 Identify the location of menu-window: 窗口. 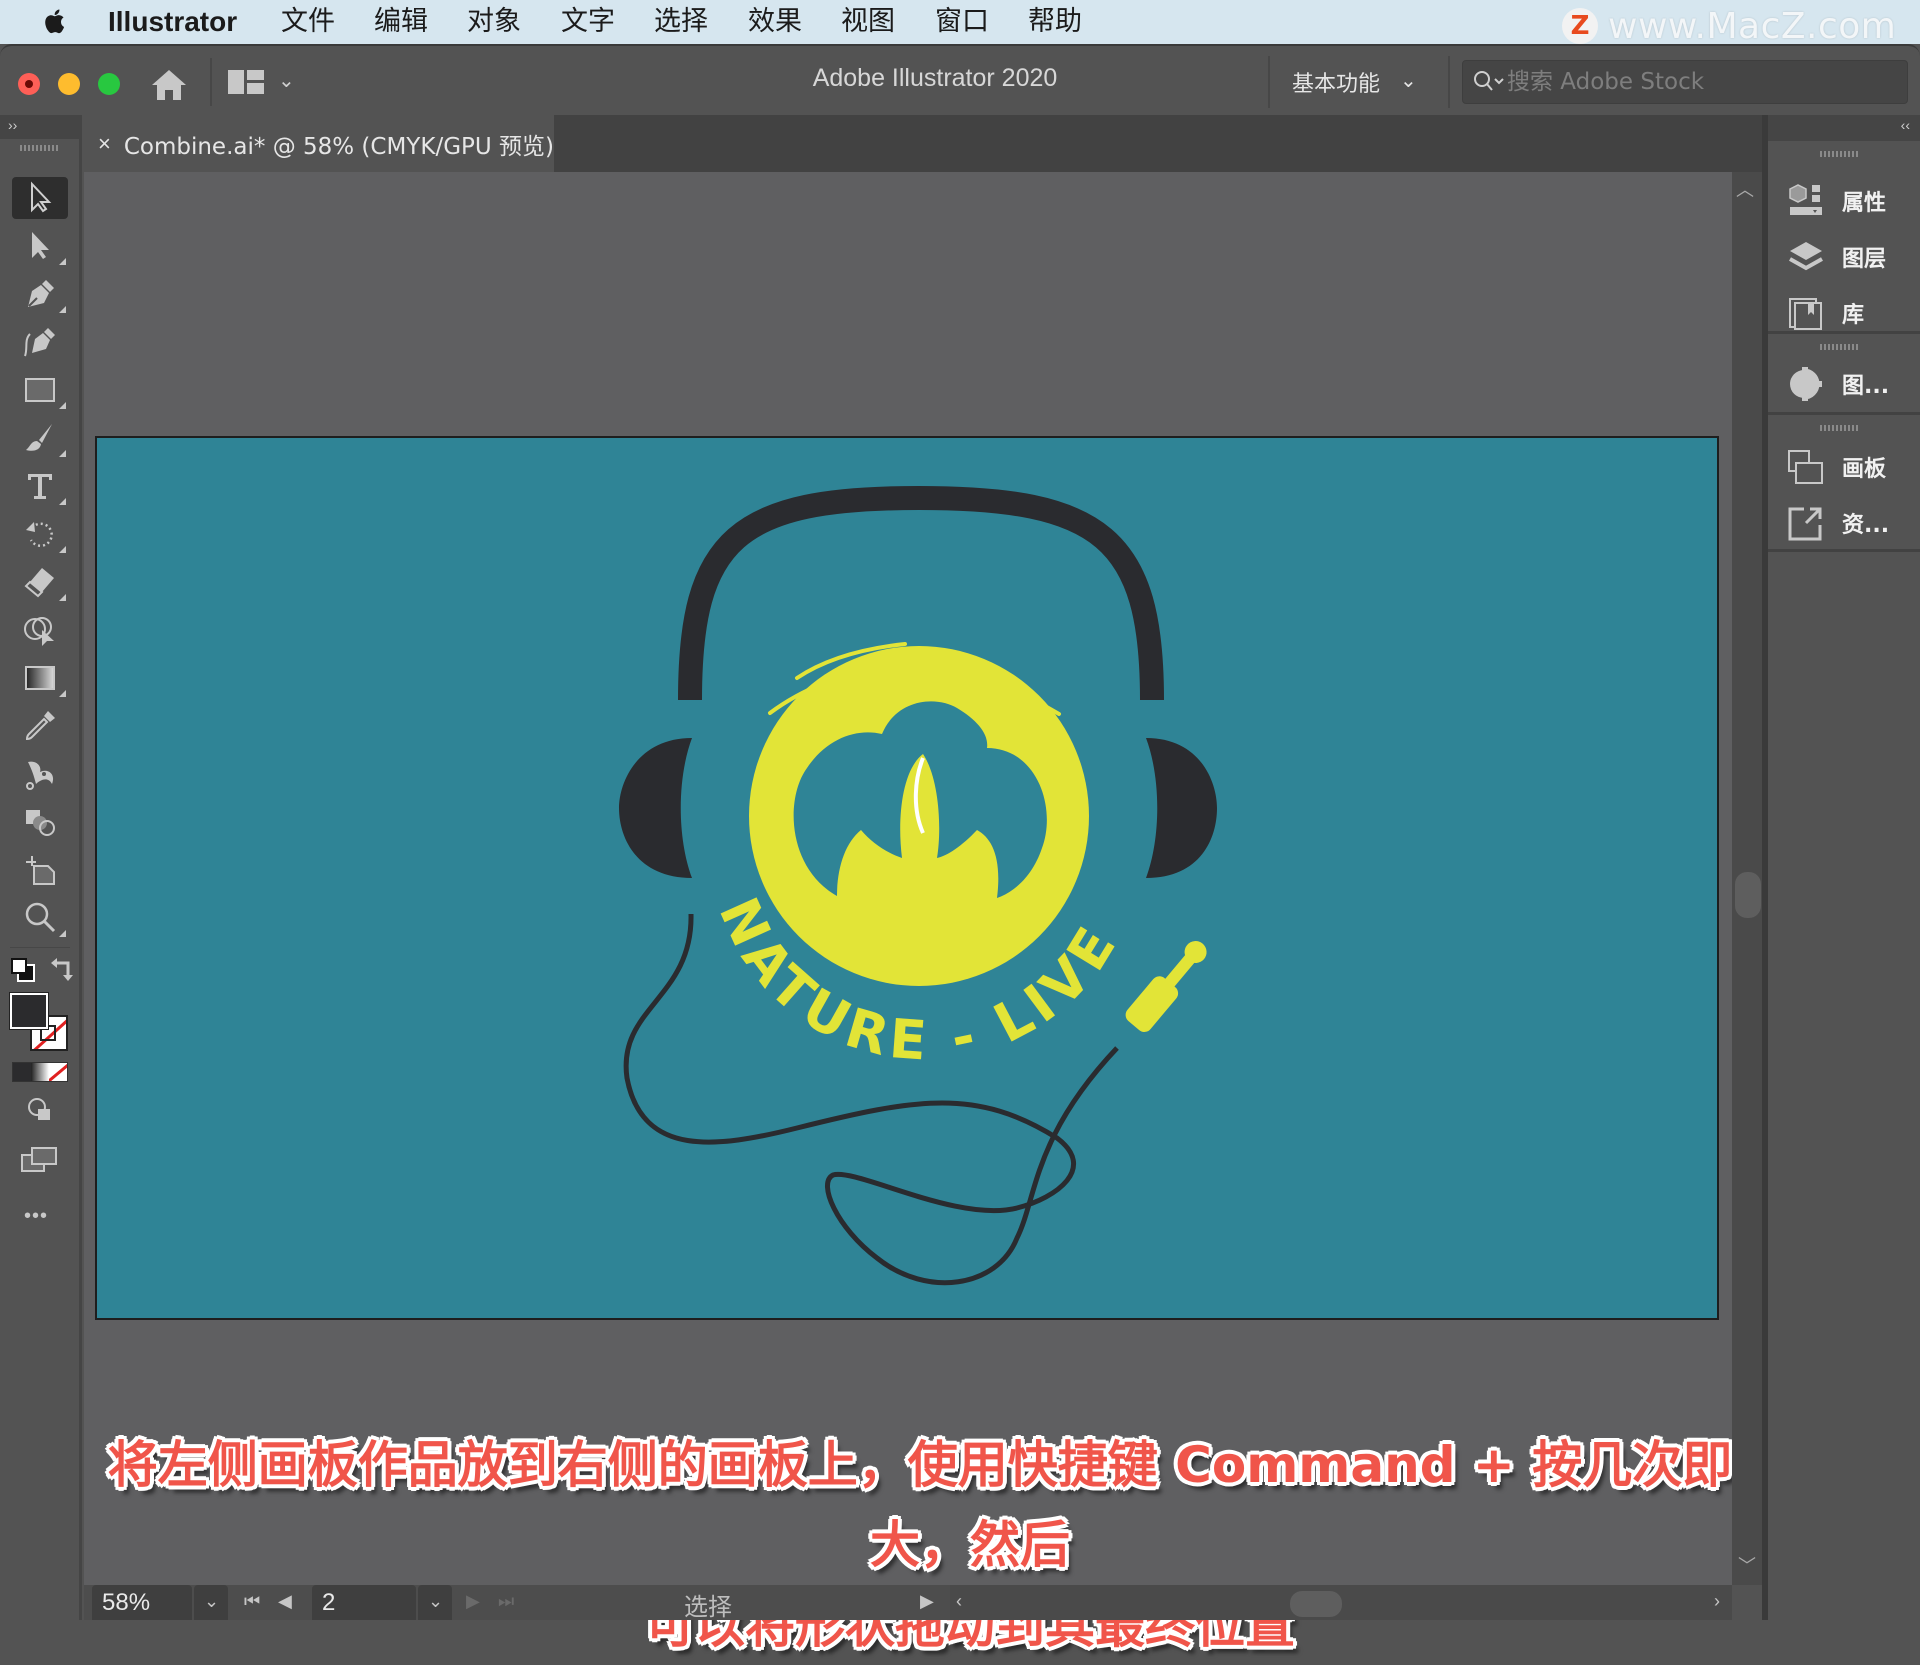
(962, 22).